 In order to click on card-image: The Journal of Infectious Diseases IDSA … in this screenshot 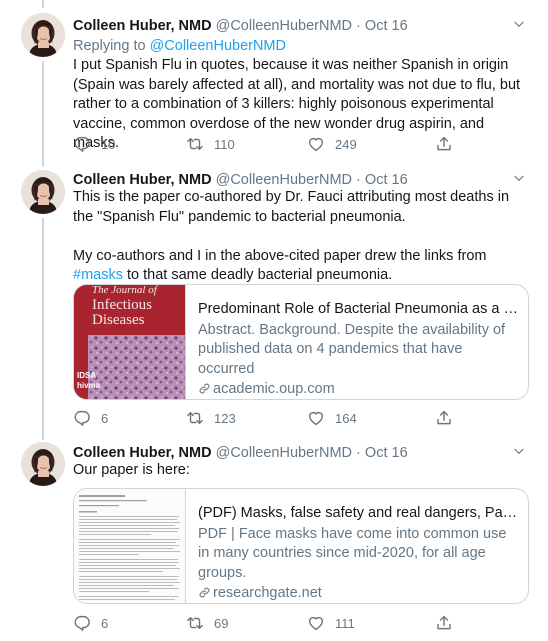, I will do `click(130, 342)`.